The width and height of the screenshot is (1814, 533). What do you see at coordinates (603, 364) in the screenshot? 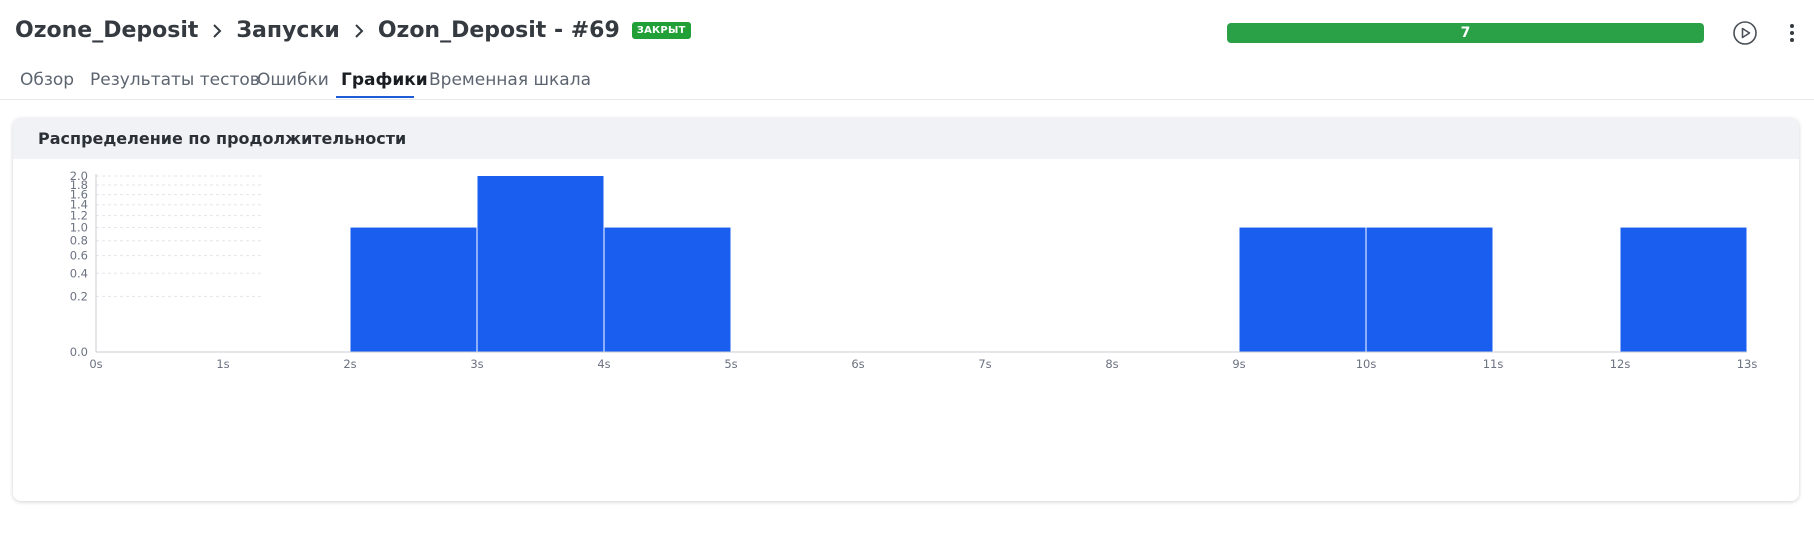
I see `x-tick-label: 4s` at bounding box center [603, 364].